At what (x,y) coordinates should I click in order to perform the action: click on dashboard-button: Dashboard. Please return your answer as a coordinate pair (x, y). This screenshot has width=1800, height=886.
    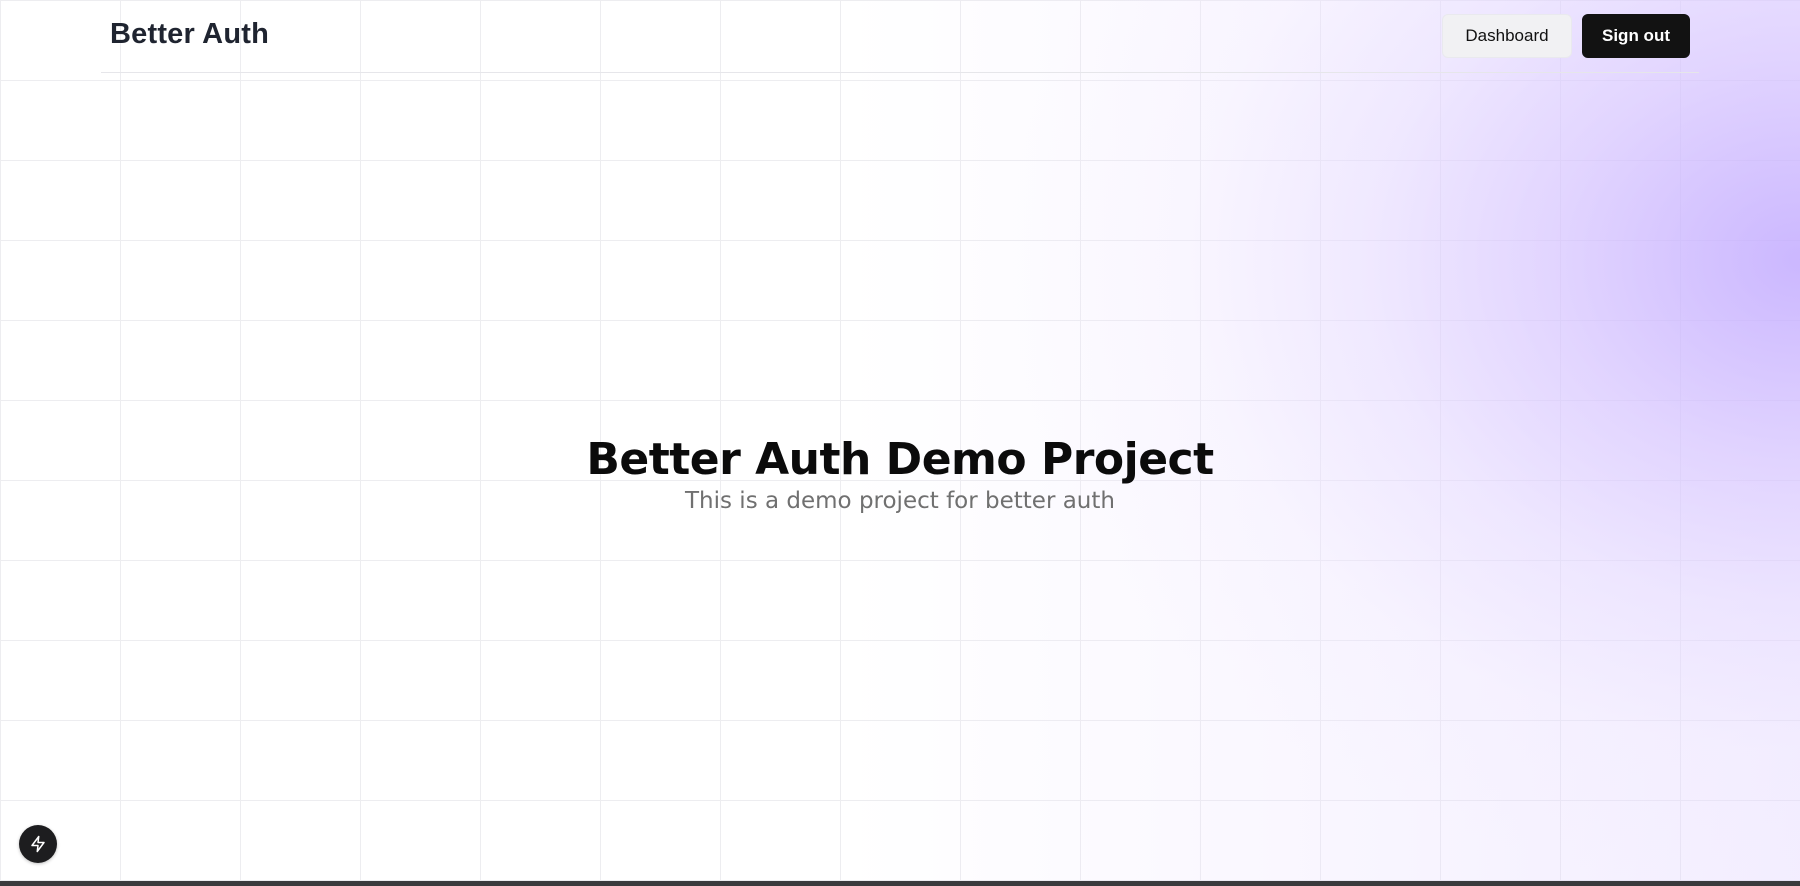
    Looking at the image, I should click on (1507, 36).